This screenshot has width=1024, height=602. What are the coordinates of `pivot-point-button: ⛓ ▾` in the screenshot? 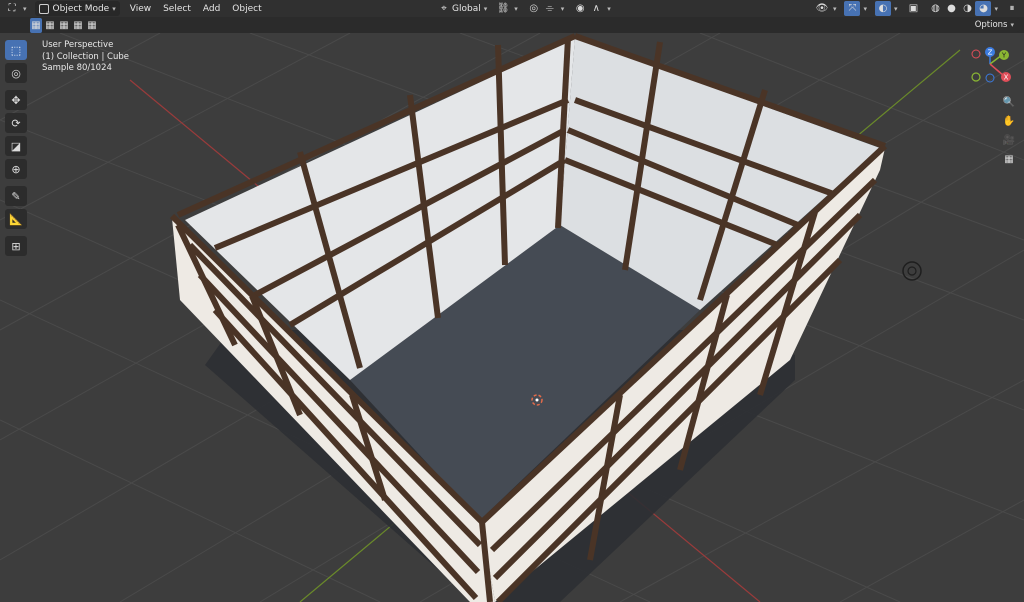 It's located at (506, 8).